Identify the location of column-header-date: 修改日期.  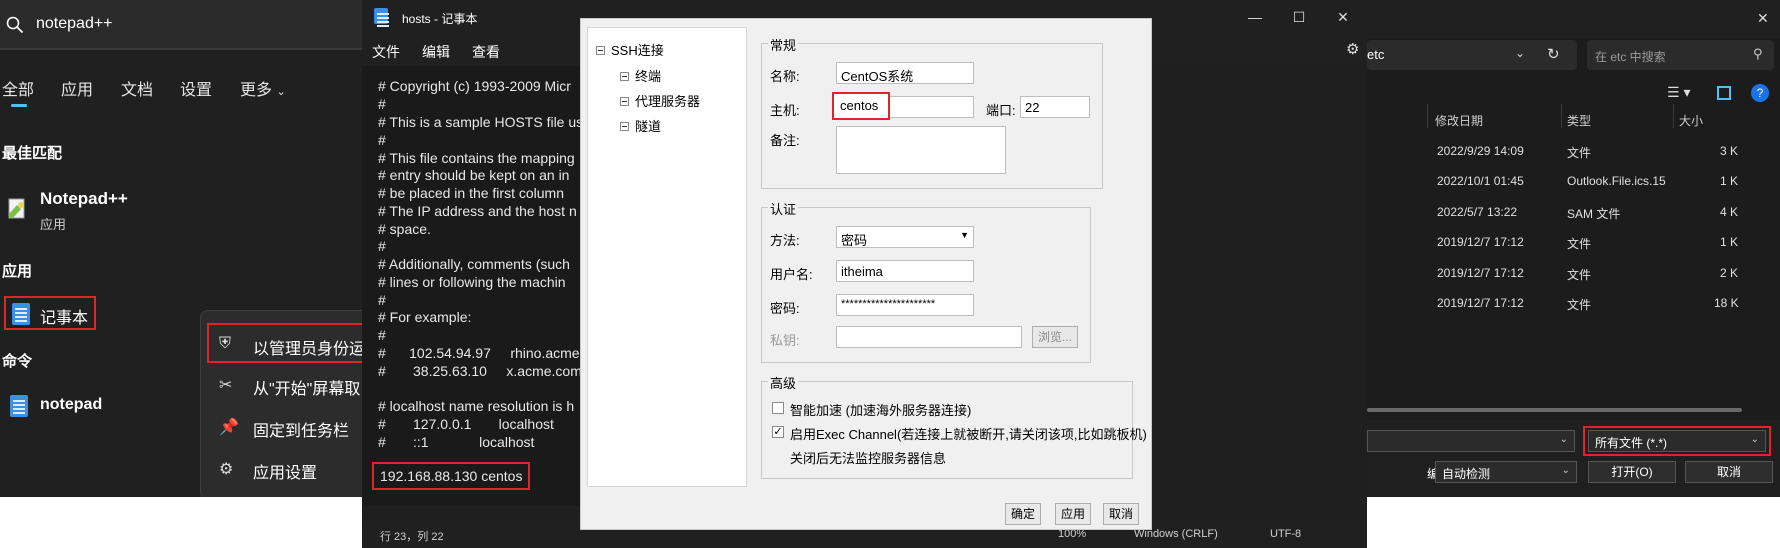
(1459, 120).